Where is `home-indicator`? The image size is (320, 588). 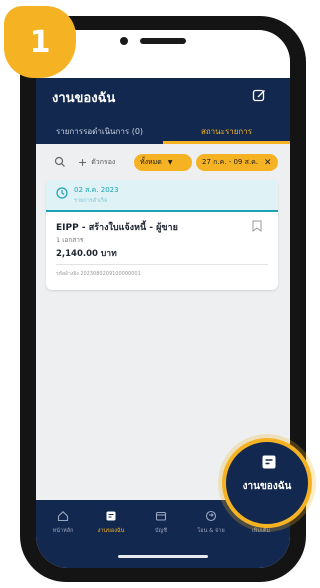
home-indicator is located at coordinates (163, 556).